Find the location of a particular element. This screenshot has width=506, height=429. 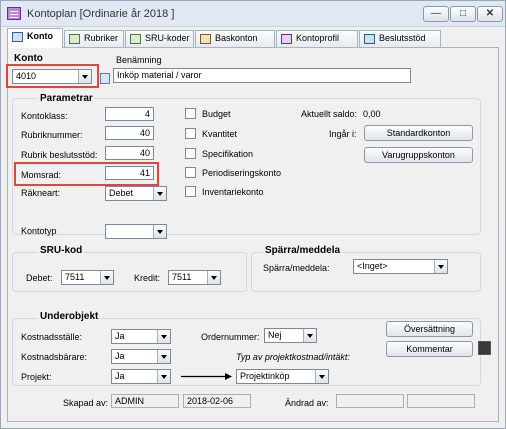

rubrik-beslutsstod-label: Rubrik beslutsstöd: is located at coordinates (59, 155).